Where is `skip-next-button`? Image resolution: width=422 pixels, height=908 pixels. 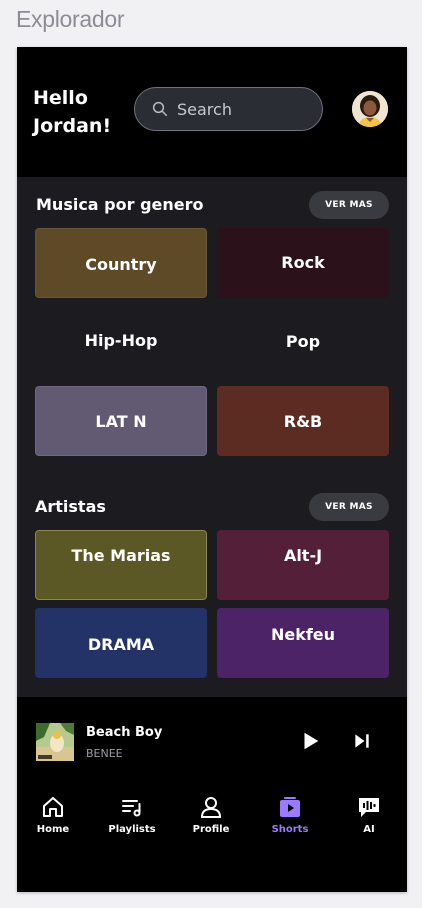 skip-next-button is located at coordinates (362, 741).